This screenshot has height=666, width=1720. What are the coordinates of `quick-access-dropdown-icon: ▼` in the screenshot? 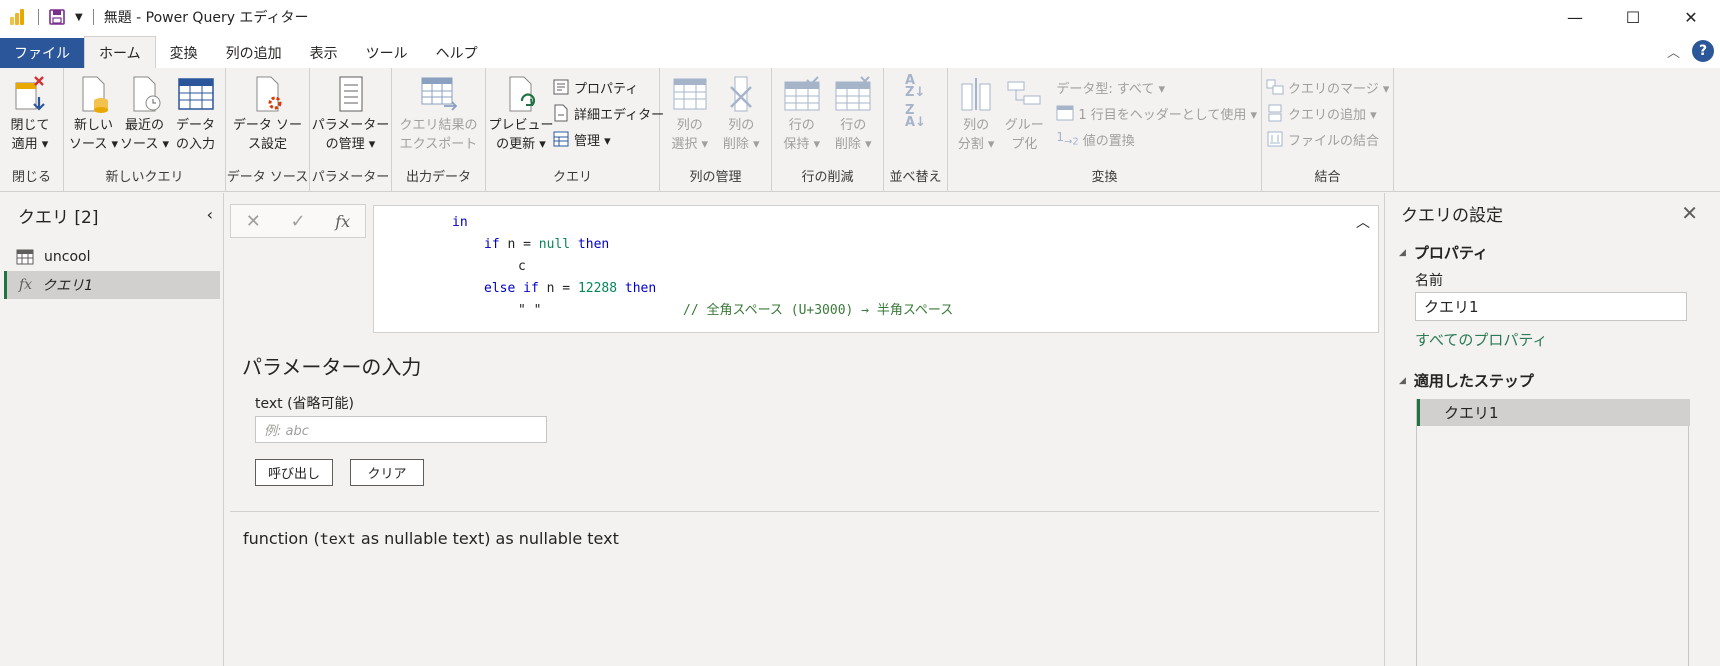 It's located at (79, 17).